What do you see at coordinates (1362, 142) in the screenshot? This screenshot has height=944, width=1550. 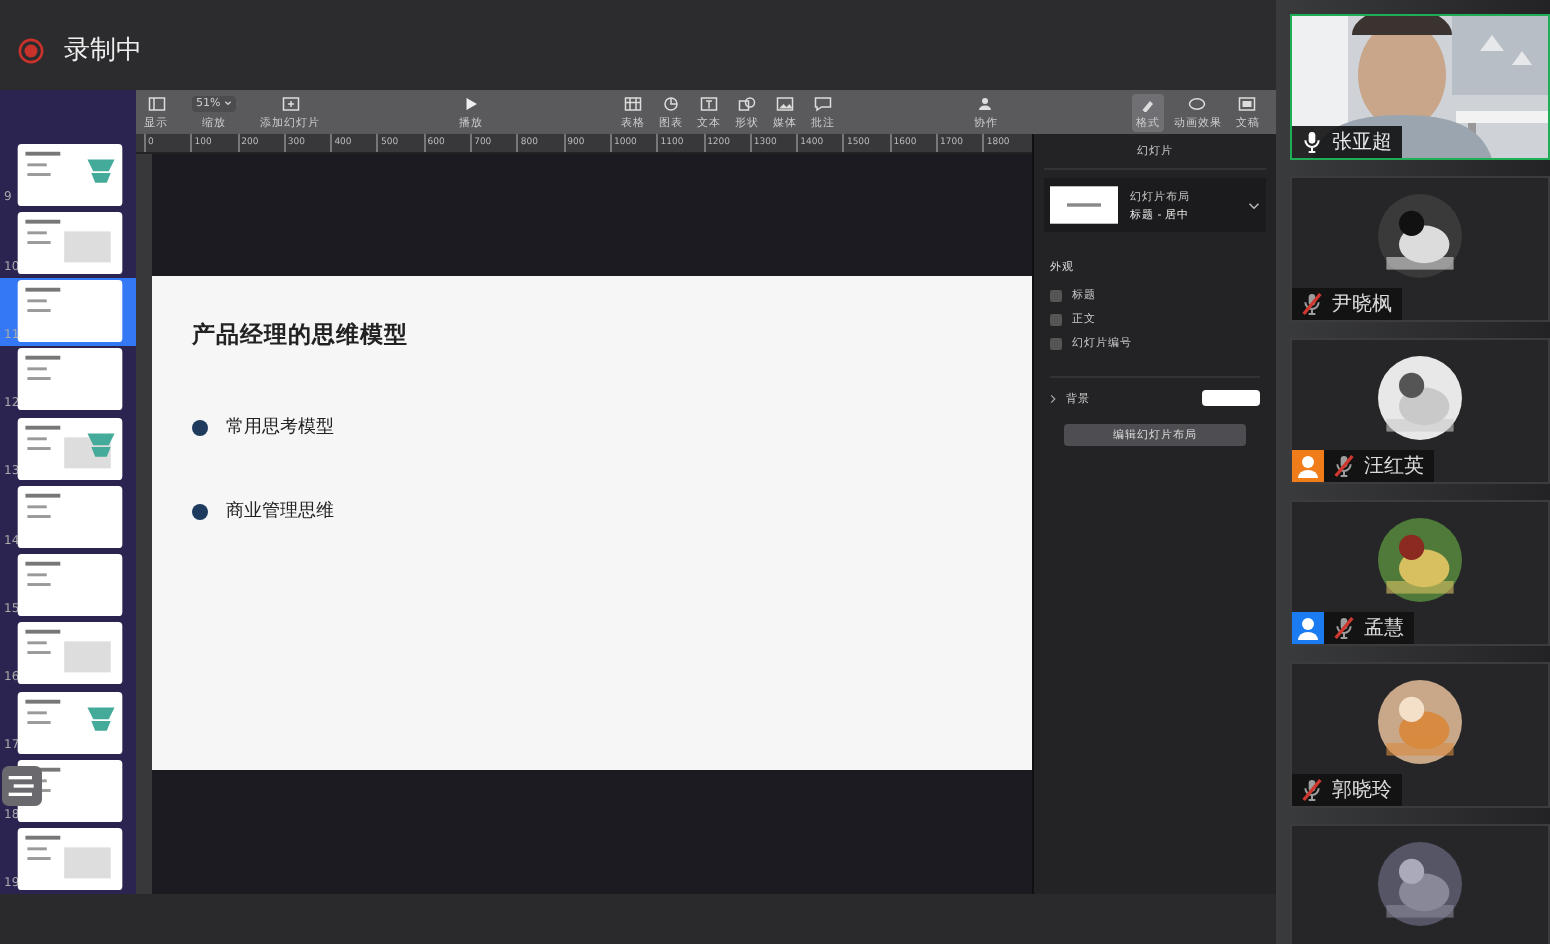 I see `participant-name: 张亚超` at bounding box center [1362, 142].